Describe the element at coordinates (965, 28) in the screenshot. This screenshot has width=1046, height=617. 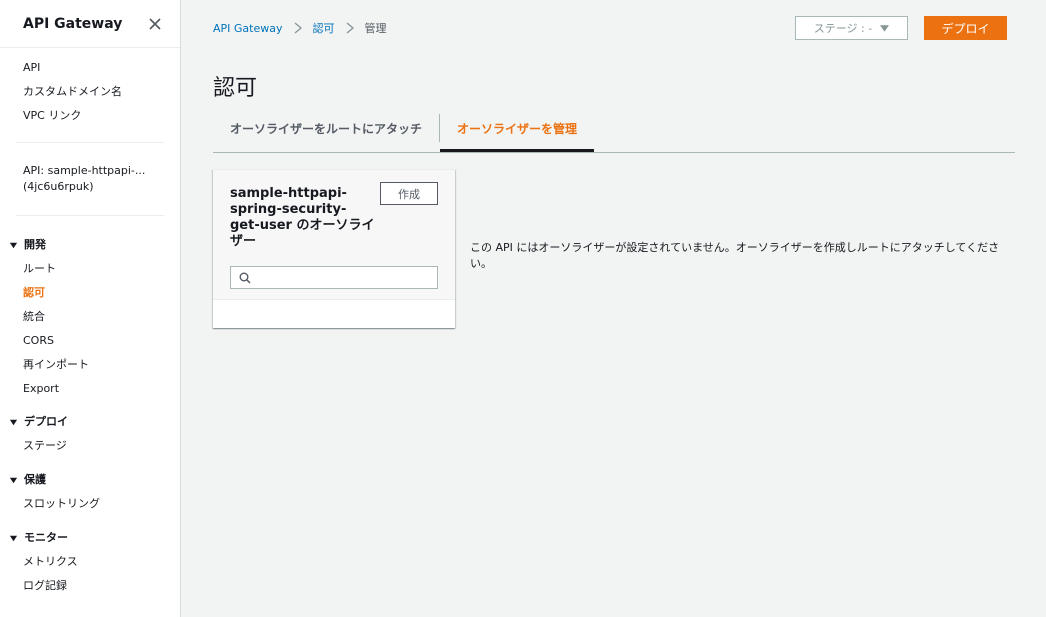
I see `deploy-button: デプロイ` at that location.